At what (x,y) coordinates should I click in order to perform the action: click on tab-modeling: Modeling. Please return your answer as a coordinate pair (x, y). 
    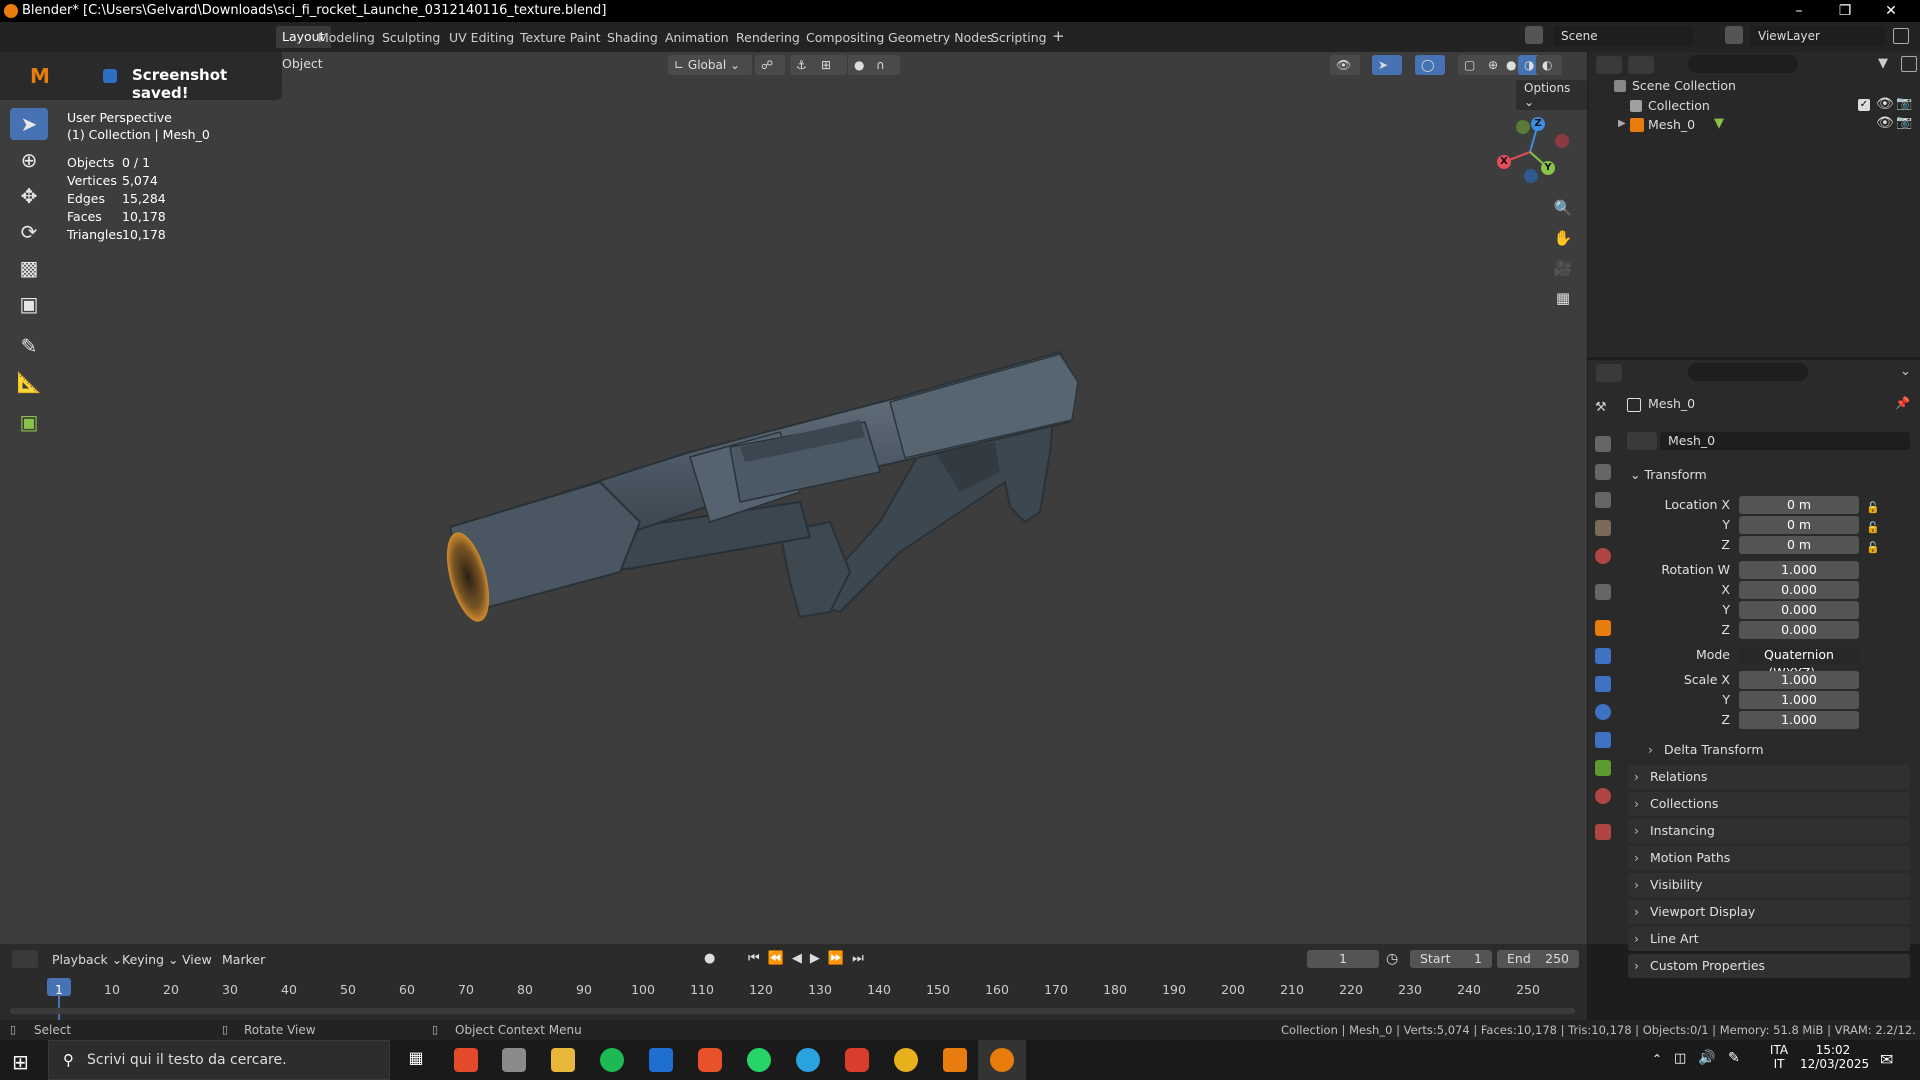
    Looking at the image, I should click on (346, 37).